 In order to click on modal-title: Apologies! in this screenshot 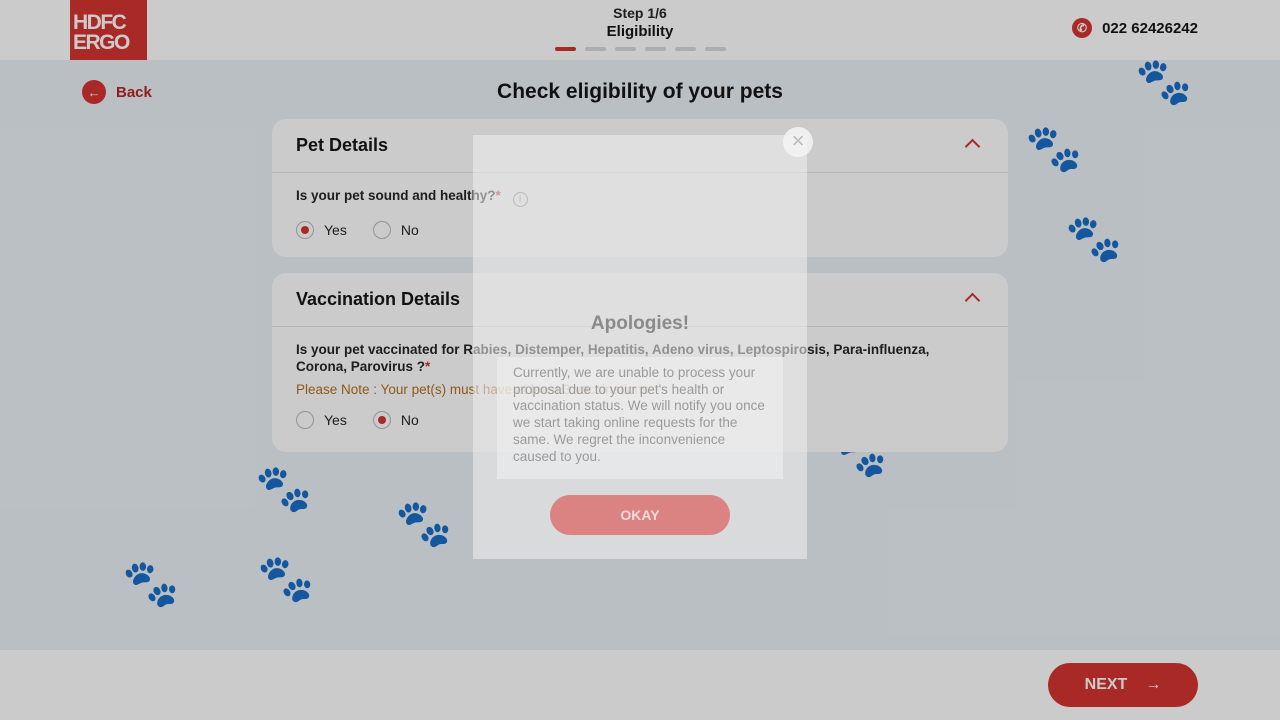, I will do `click(640, 323)`.